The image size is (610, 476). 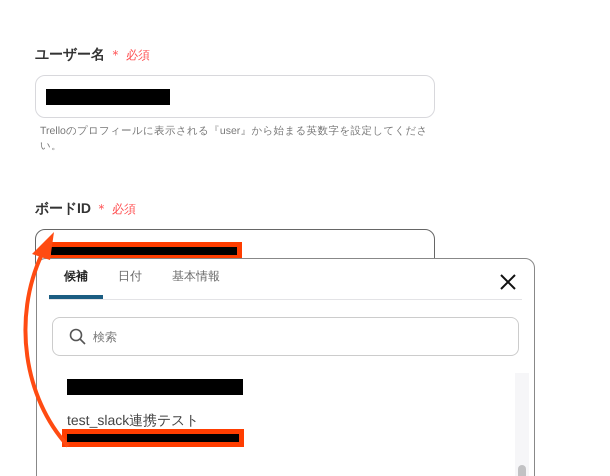 I want to click on help-text: Trelloのプロフィールに表示される『user』から始まる英数字を設定してください。, so click(x=233, y=139).